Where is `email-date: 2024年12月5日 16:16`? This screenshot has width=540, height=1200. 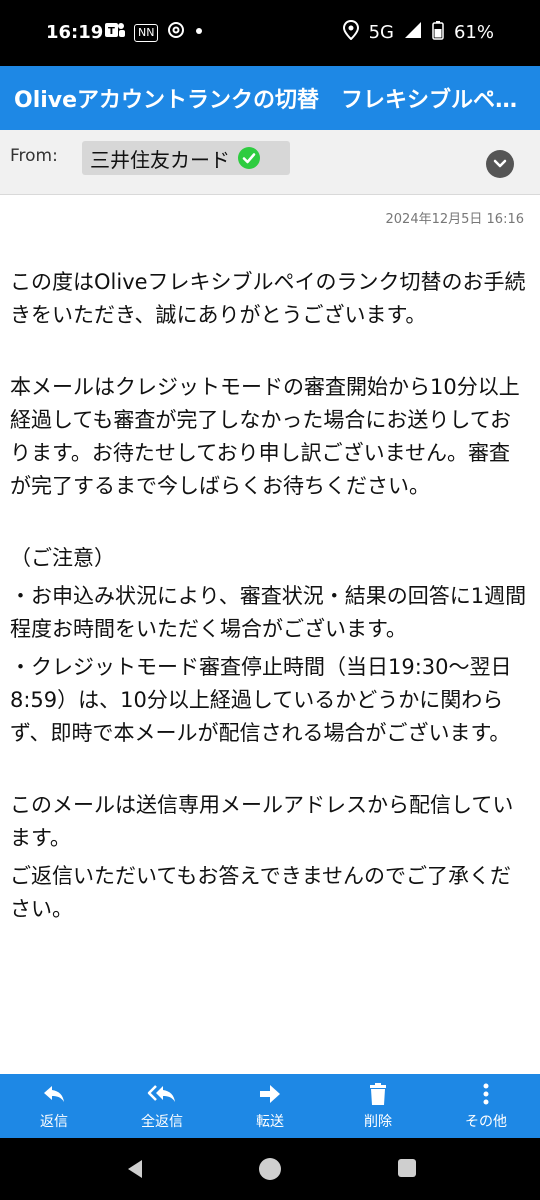 email-date: 2024年12月5日 16:16 is located at coordinates (455, 219).